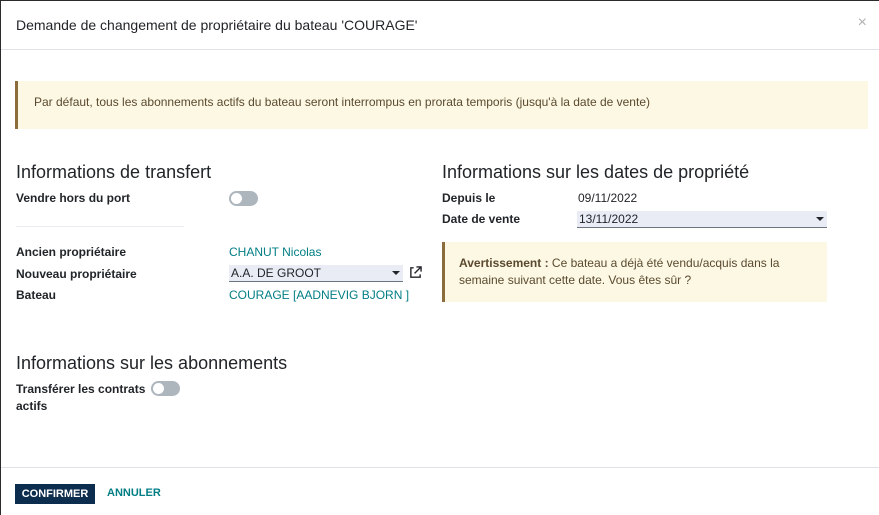 Image resolution: width=879 pixels, height=515 pixels. Describe the element at coordinates (319, 295) in the screenshot. I see `boat-link: COURAGE [AADNEVIG BJORN ]` at that location.